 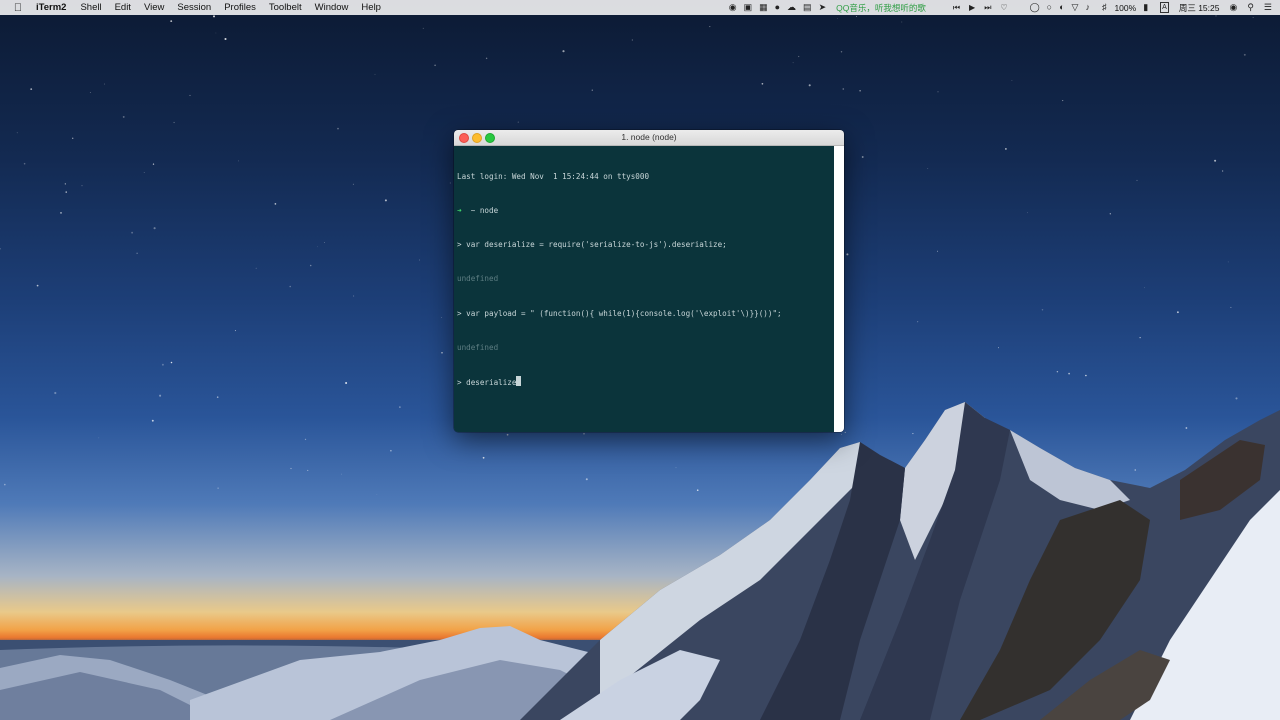 I want to click on menu-profiles: Profiles, so click(x=240, y=7).